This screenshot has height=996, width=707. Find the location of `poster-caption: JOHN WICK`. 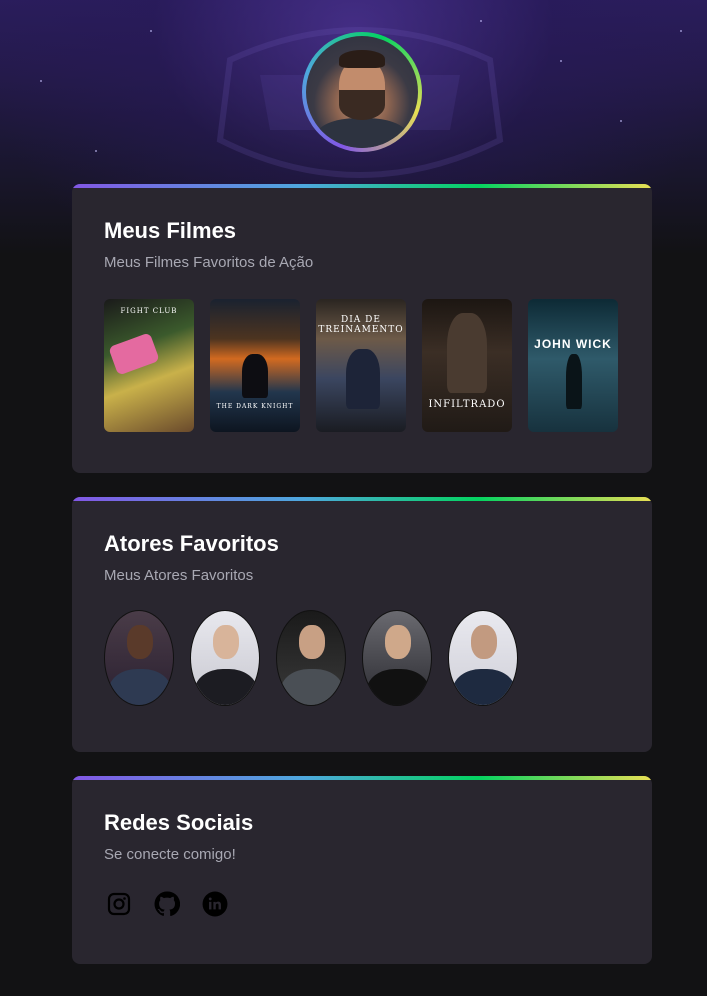

poster-caption: JOHN WICK is located at coordinates (573, 344).